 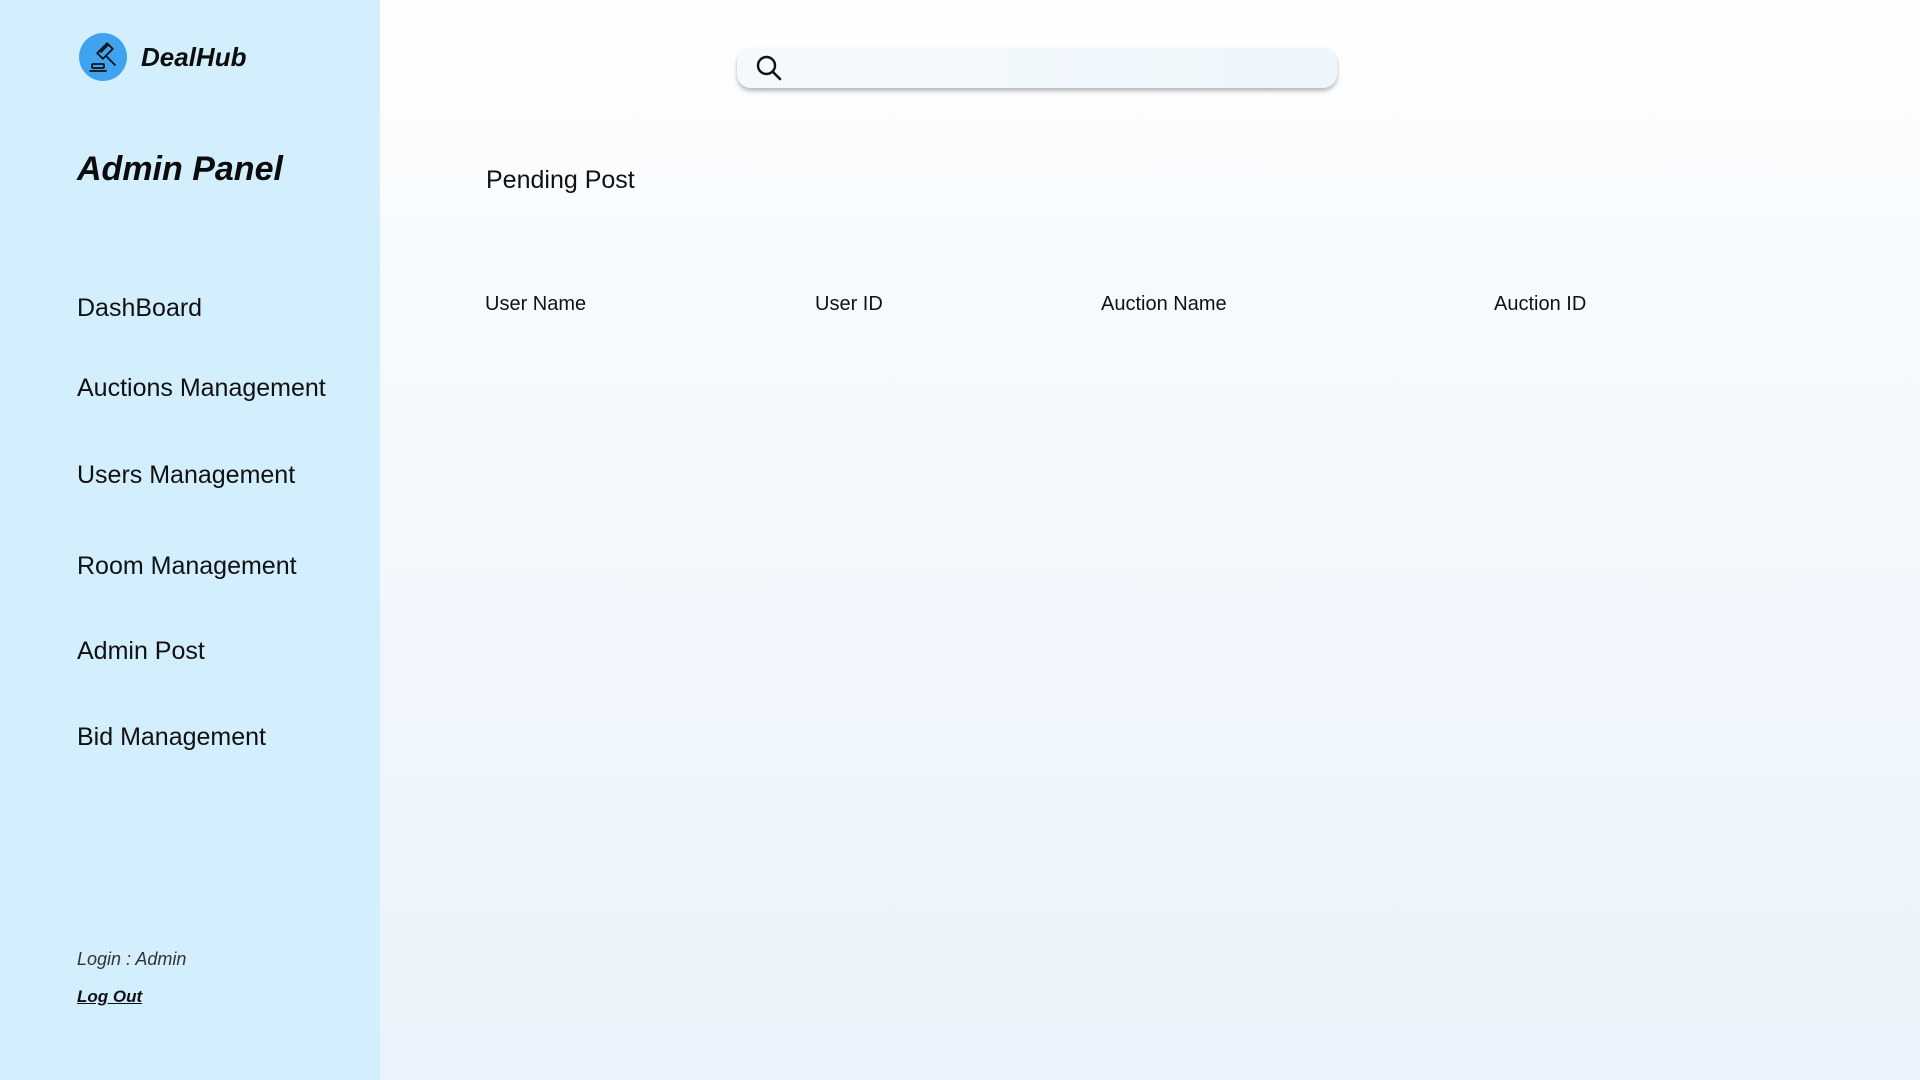 What do you see at coordinates (769, 68) in the screenshot?
I see `search-icon` at bounding box center [769, 68].